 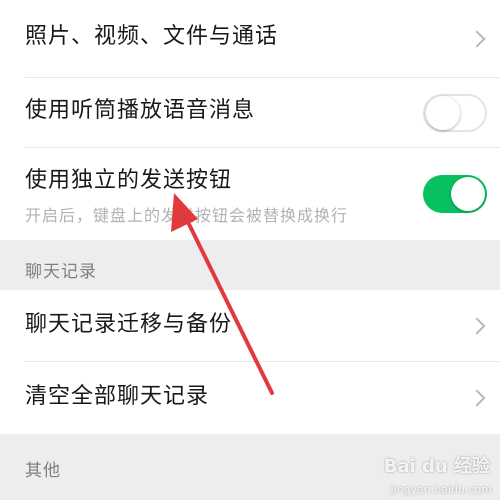 I want to click on baidu-jingyan-url: jingyan.baidu.com, so click(x=441, y=489).